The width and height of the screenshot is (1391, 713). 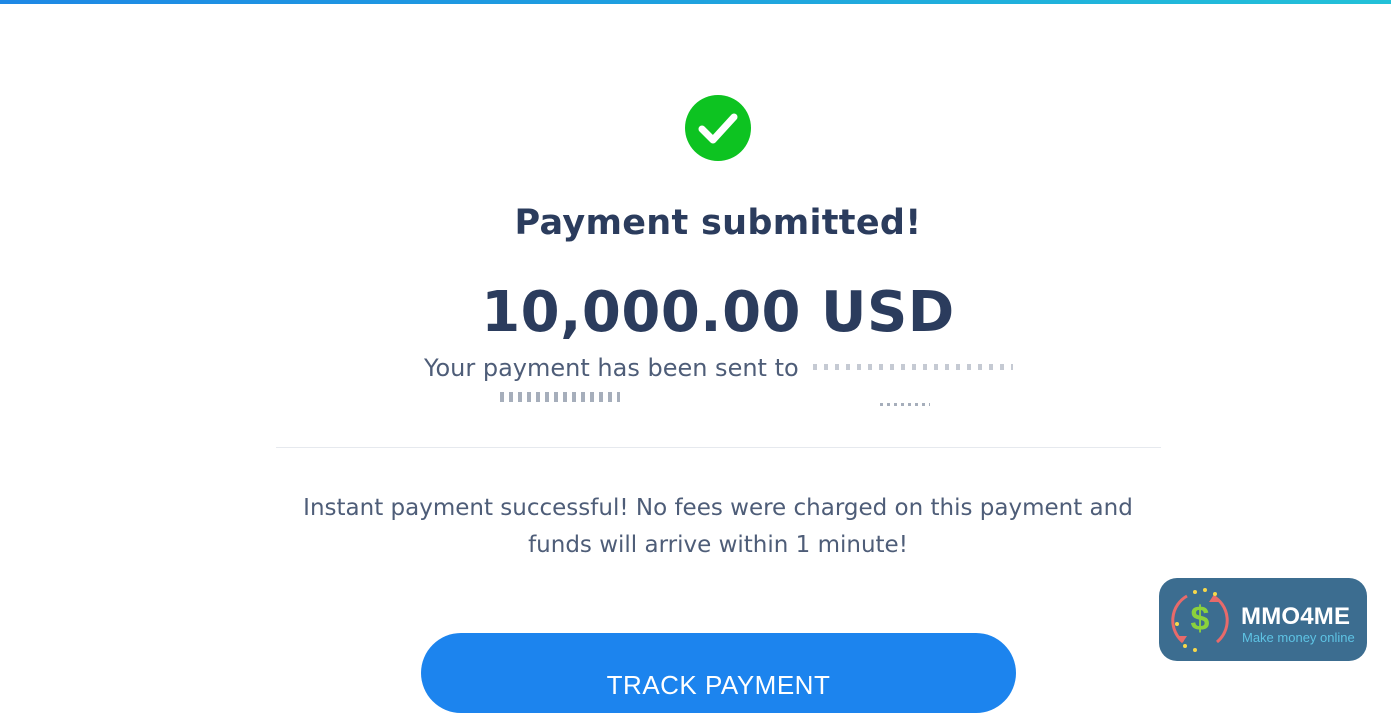 I want to click on check-circle-icon, so click(x=718, y=128).